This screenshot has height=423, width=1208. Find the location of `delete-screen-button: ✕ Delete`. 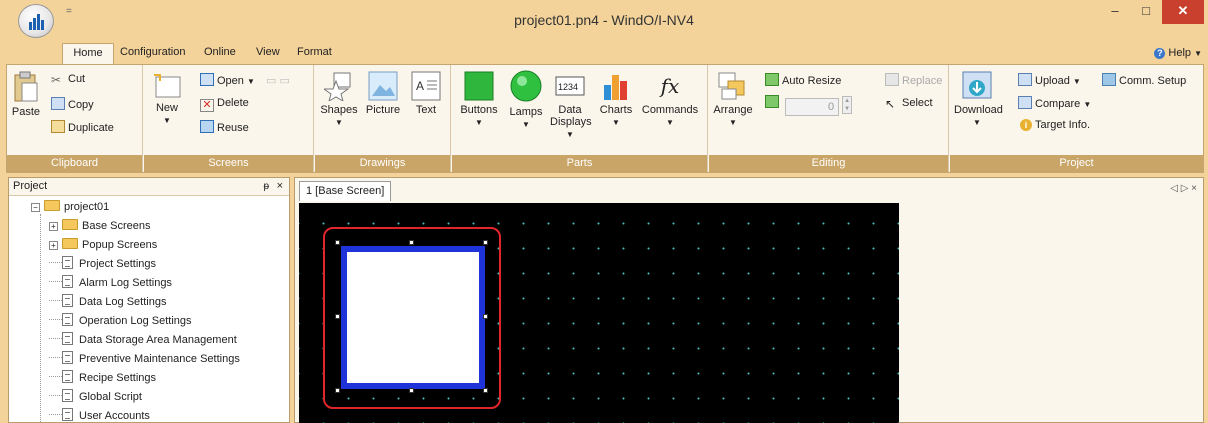

delete-screen-button: ✕ Delete is located at coordinates (224, 104).